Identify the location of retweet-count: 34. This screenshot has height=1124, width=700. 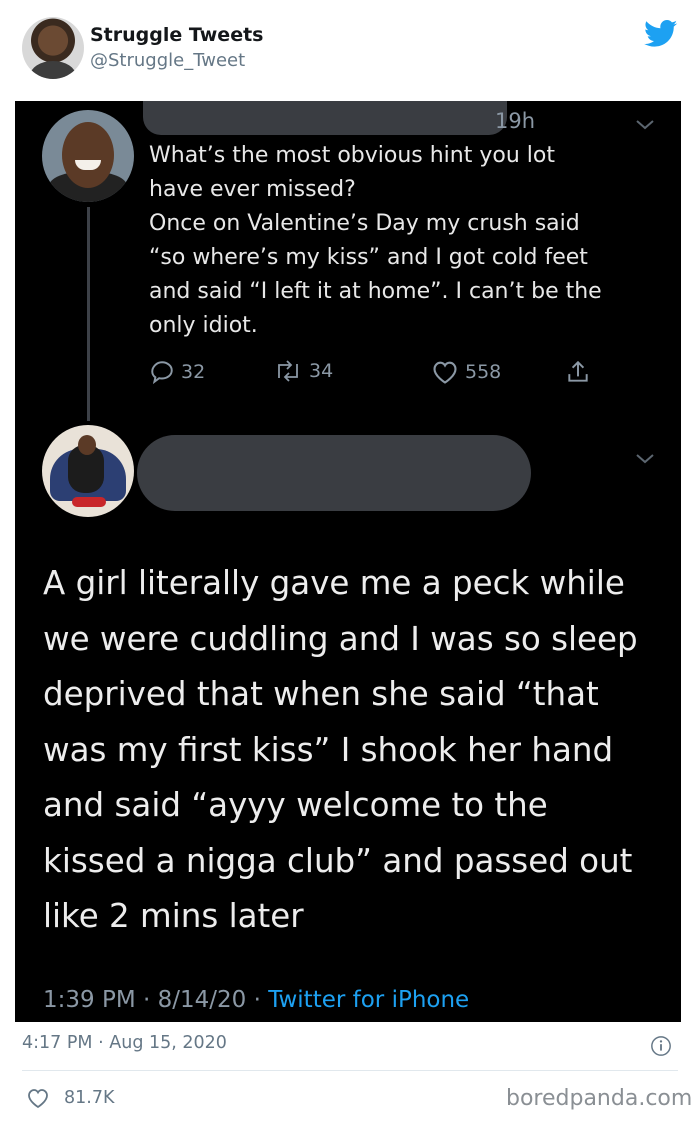
(321, 371).